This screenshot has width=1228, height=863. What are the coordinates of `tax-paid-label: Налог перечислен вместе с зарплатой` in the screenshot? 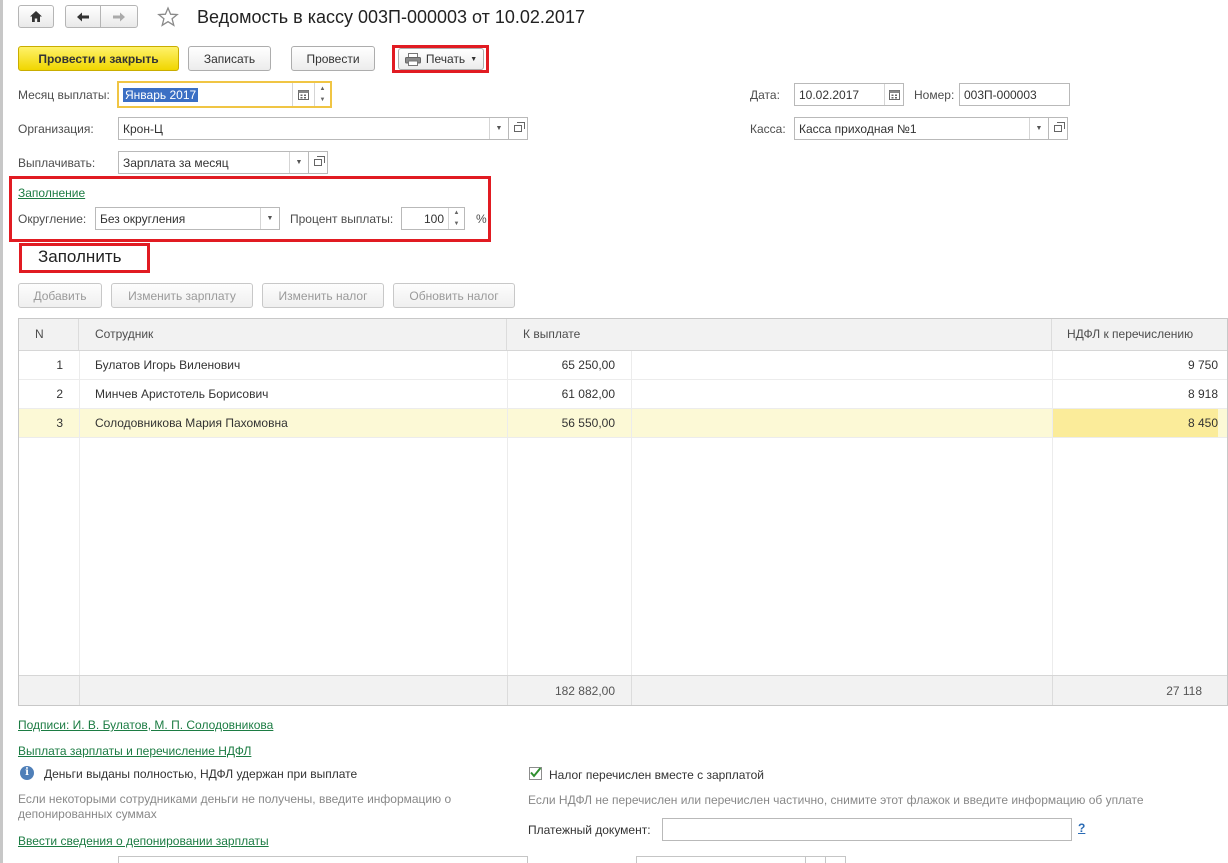 It's located at (656, 775).